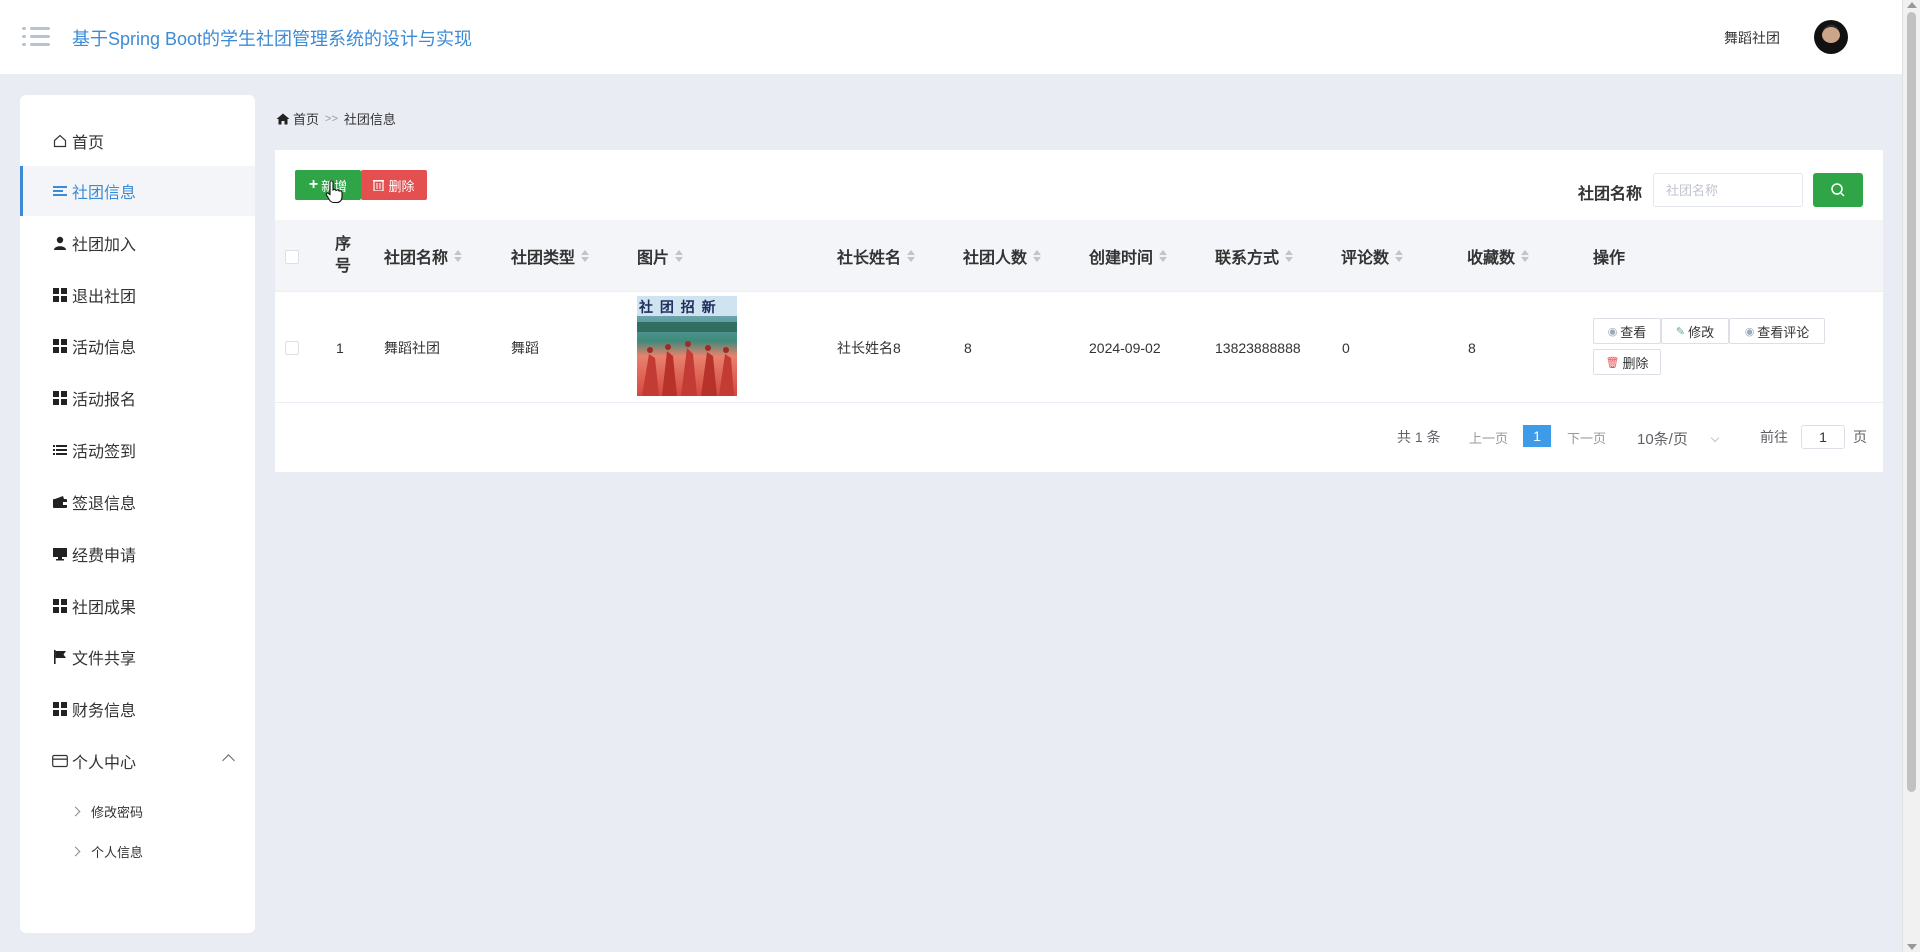  I want to click on col-members: 社团人数, so click(1002, 256).